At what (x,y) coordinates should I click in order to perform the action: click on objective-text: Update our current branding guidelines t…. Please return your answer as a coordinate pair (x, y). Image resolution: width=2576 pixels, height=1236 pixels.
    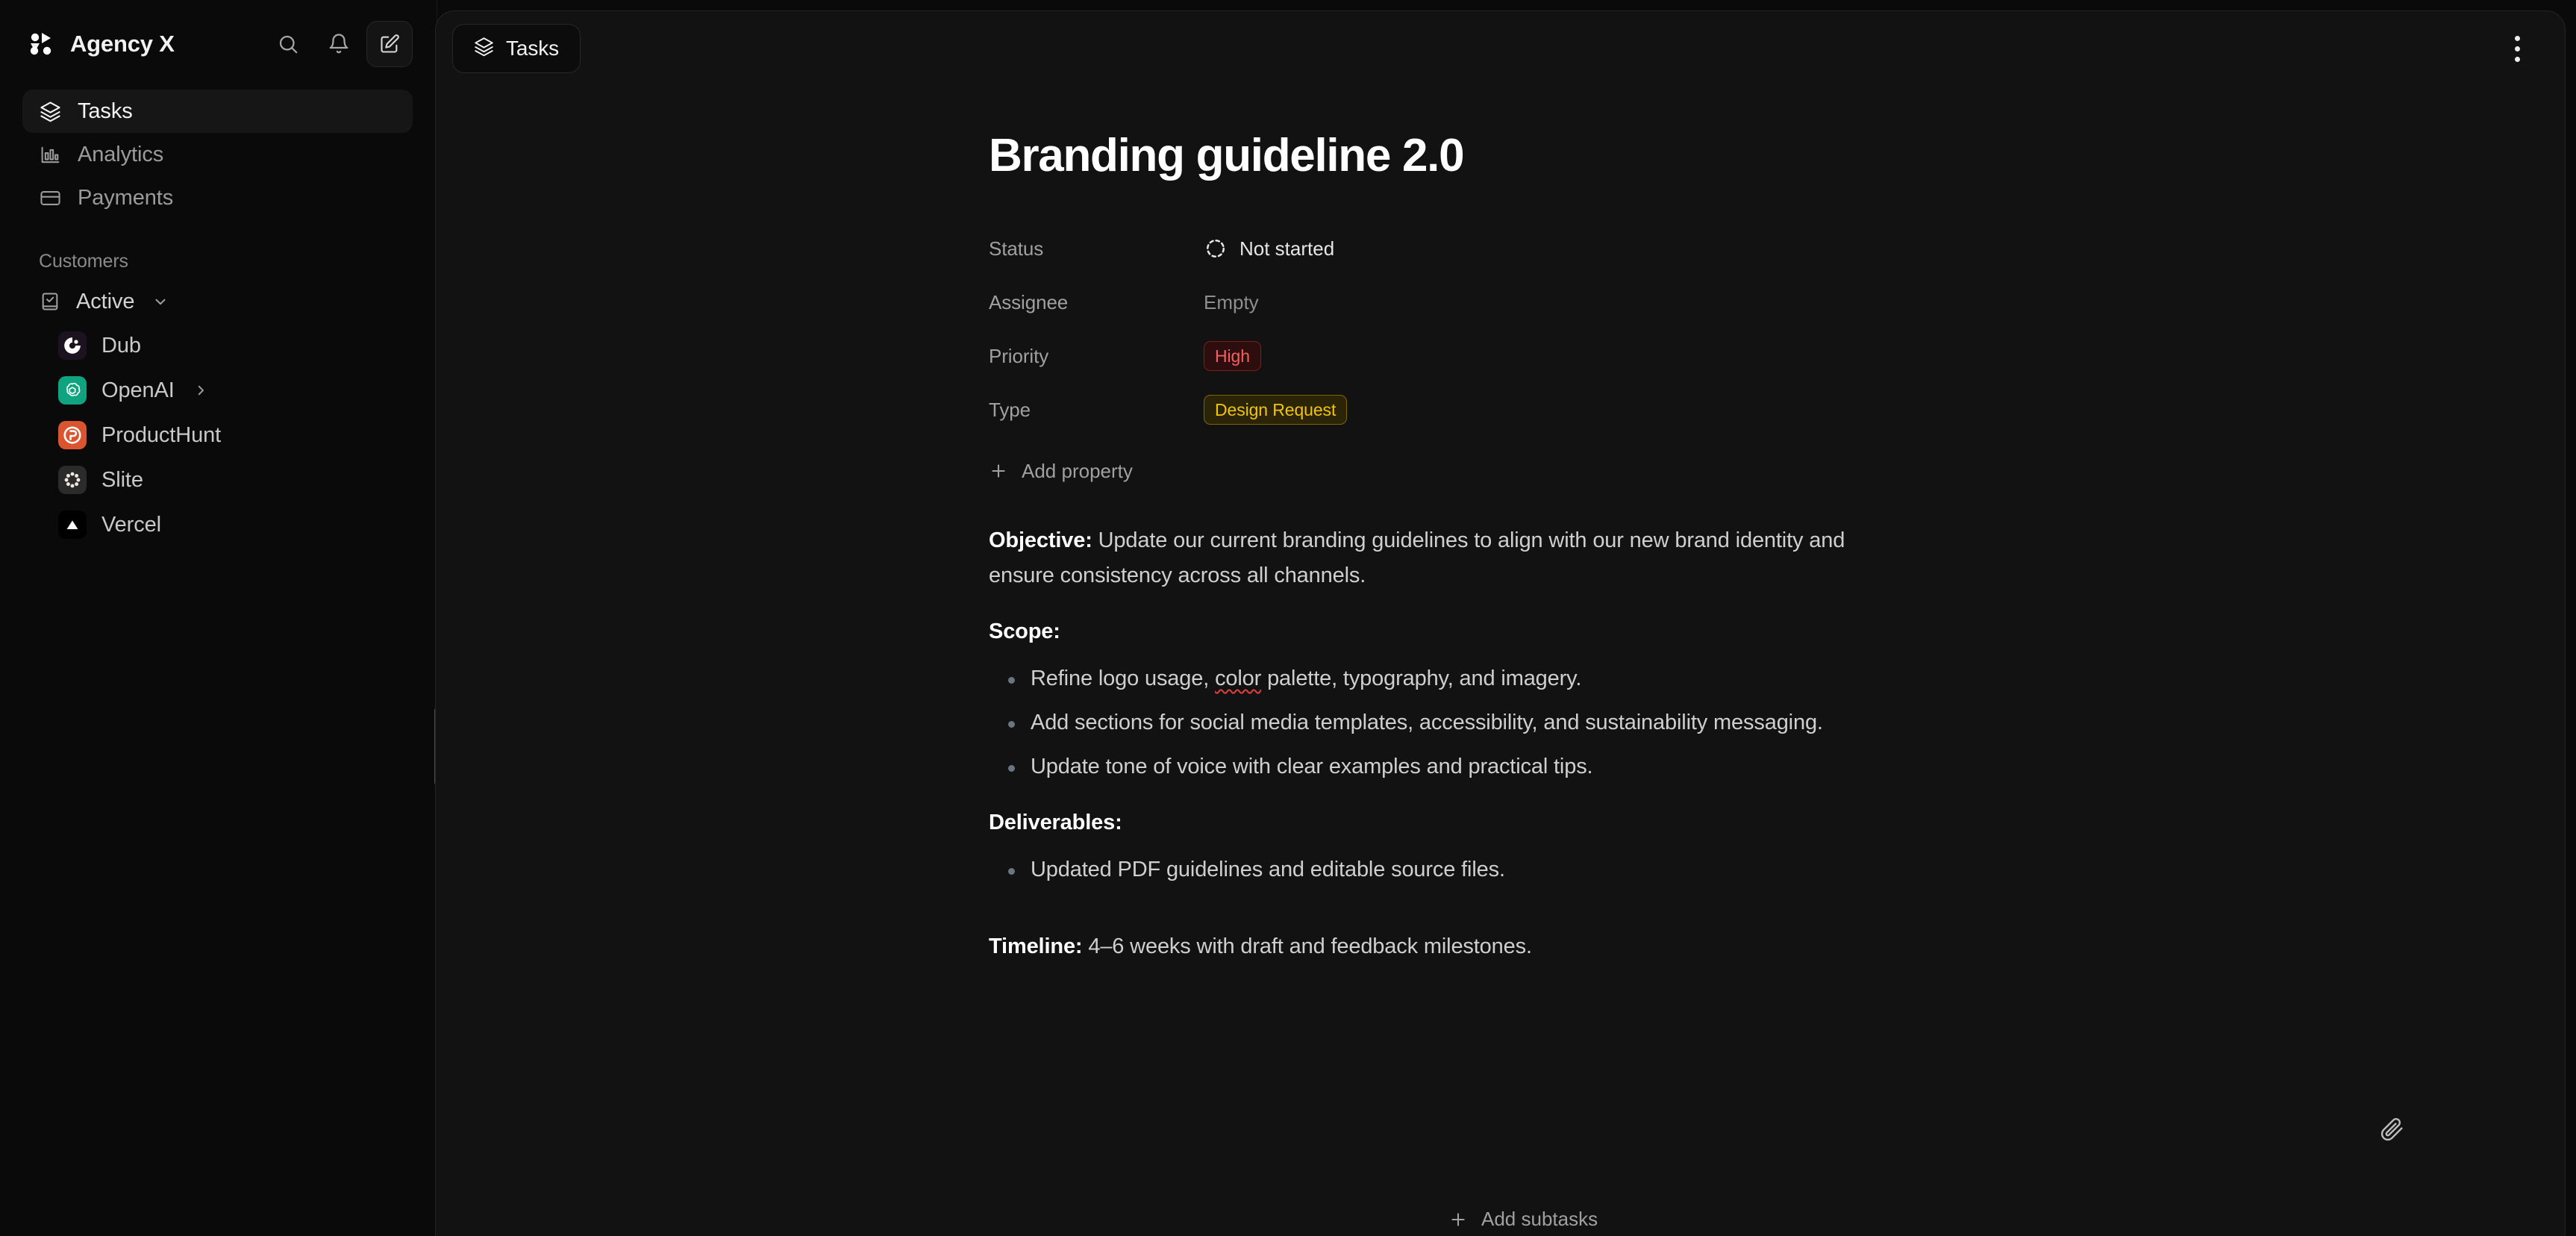
    Looking at the image, I should click on (1417, 558).